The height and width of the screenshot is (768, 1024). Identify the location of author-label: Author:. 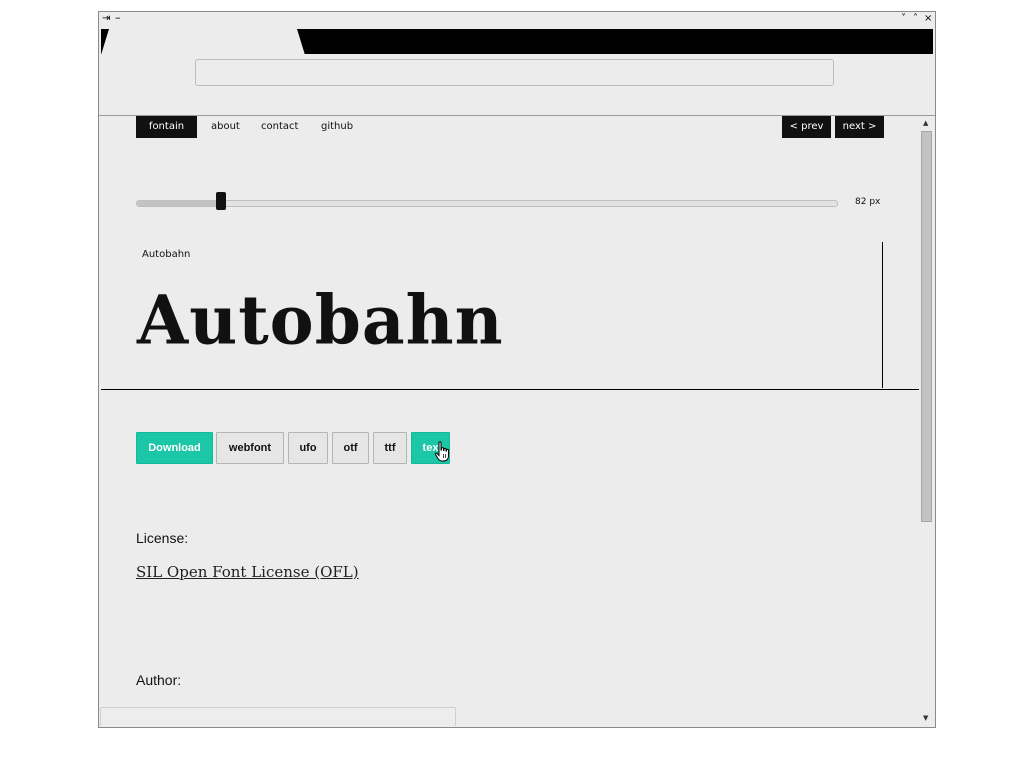
(159, 680).